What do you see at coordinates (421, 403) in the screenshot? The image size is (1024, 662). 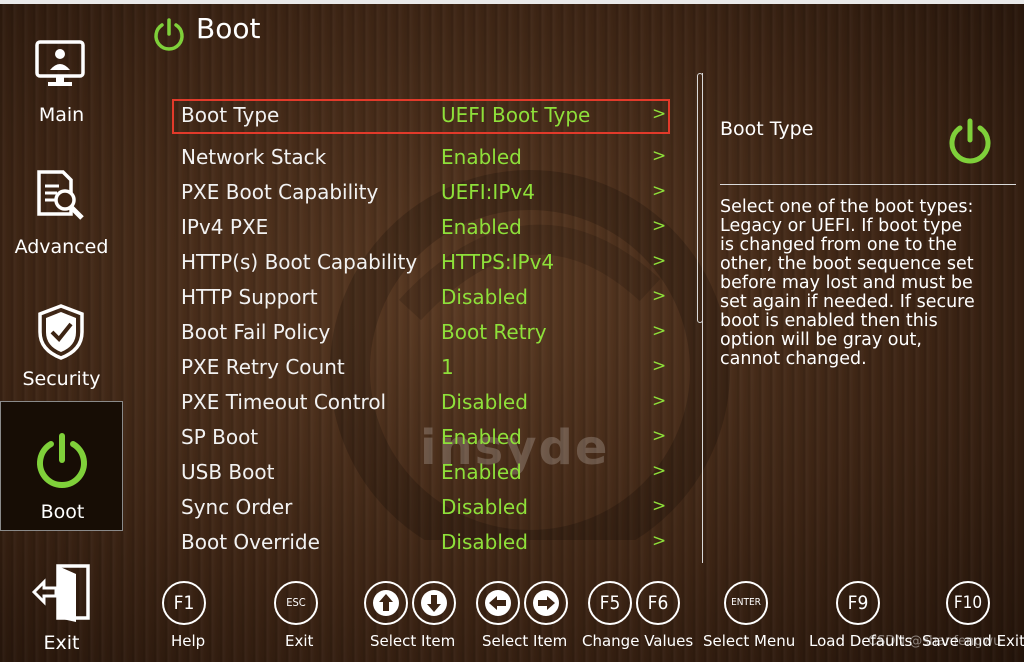 I see `setting-row-pxe-timeout-control: PXE Timeout Control Disabled >` at bounding box center [421, 403].